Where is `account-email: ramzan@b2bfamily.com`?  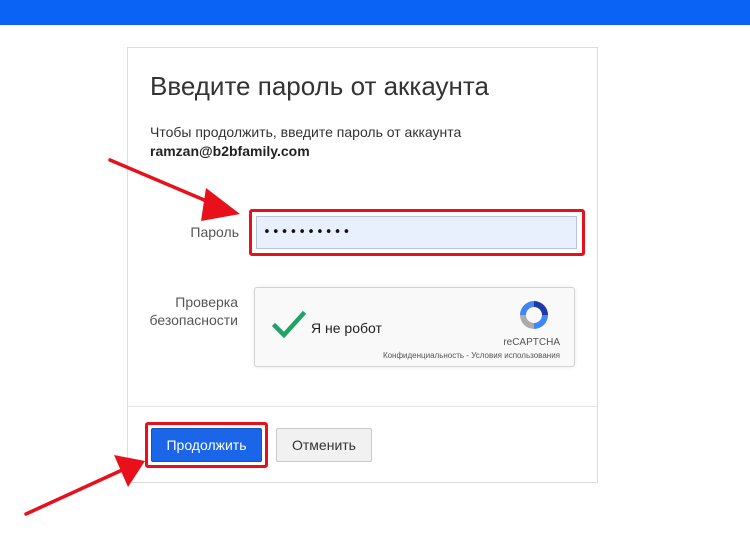 account-email: ramzan@b2bfamily.com is located at coordinates (230, 151).